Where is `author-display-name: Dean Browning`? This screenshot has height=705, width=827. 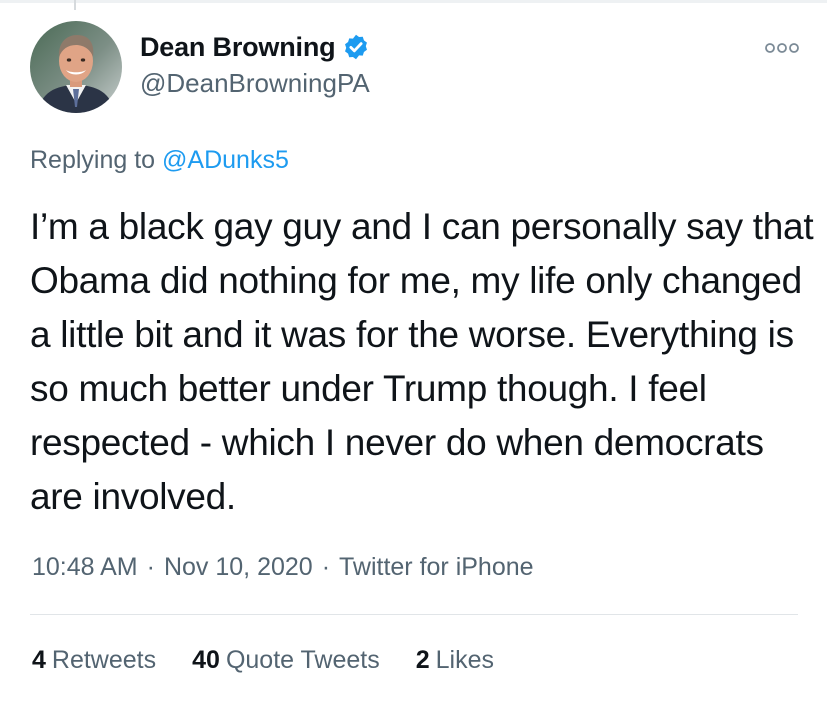 author-display-name: Dean Browning is located at coordinates (238, 47).